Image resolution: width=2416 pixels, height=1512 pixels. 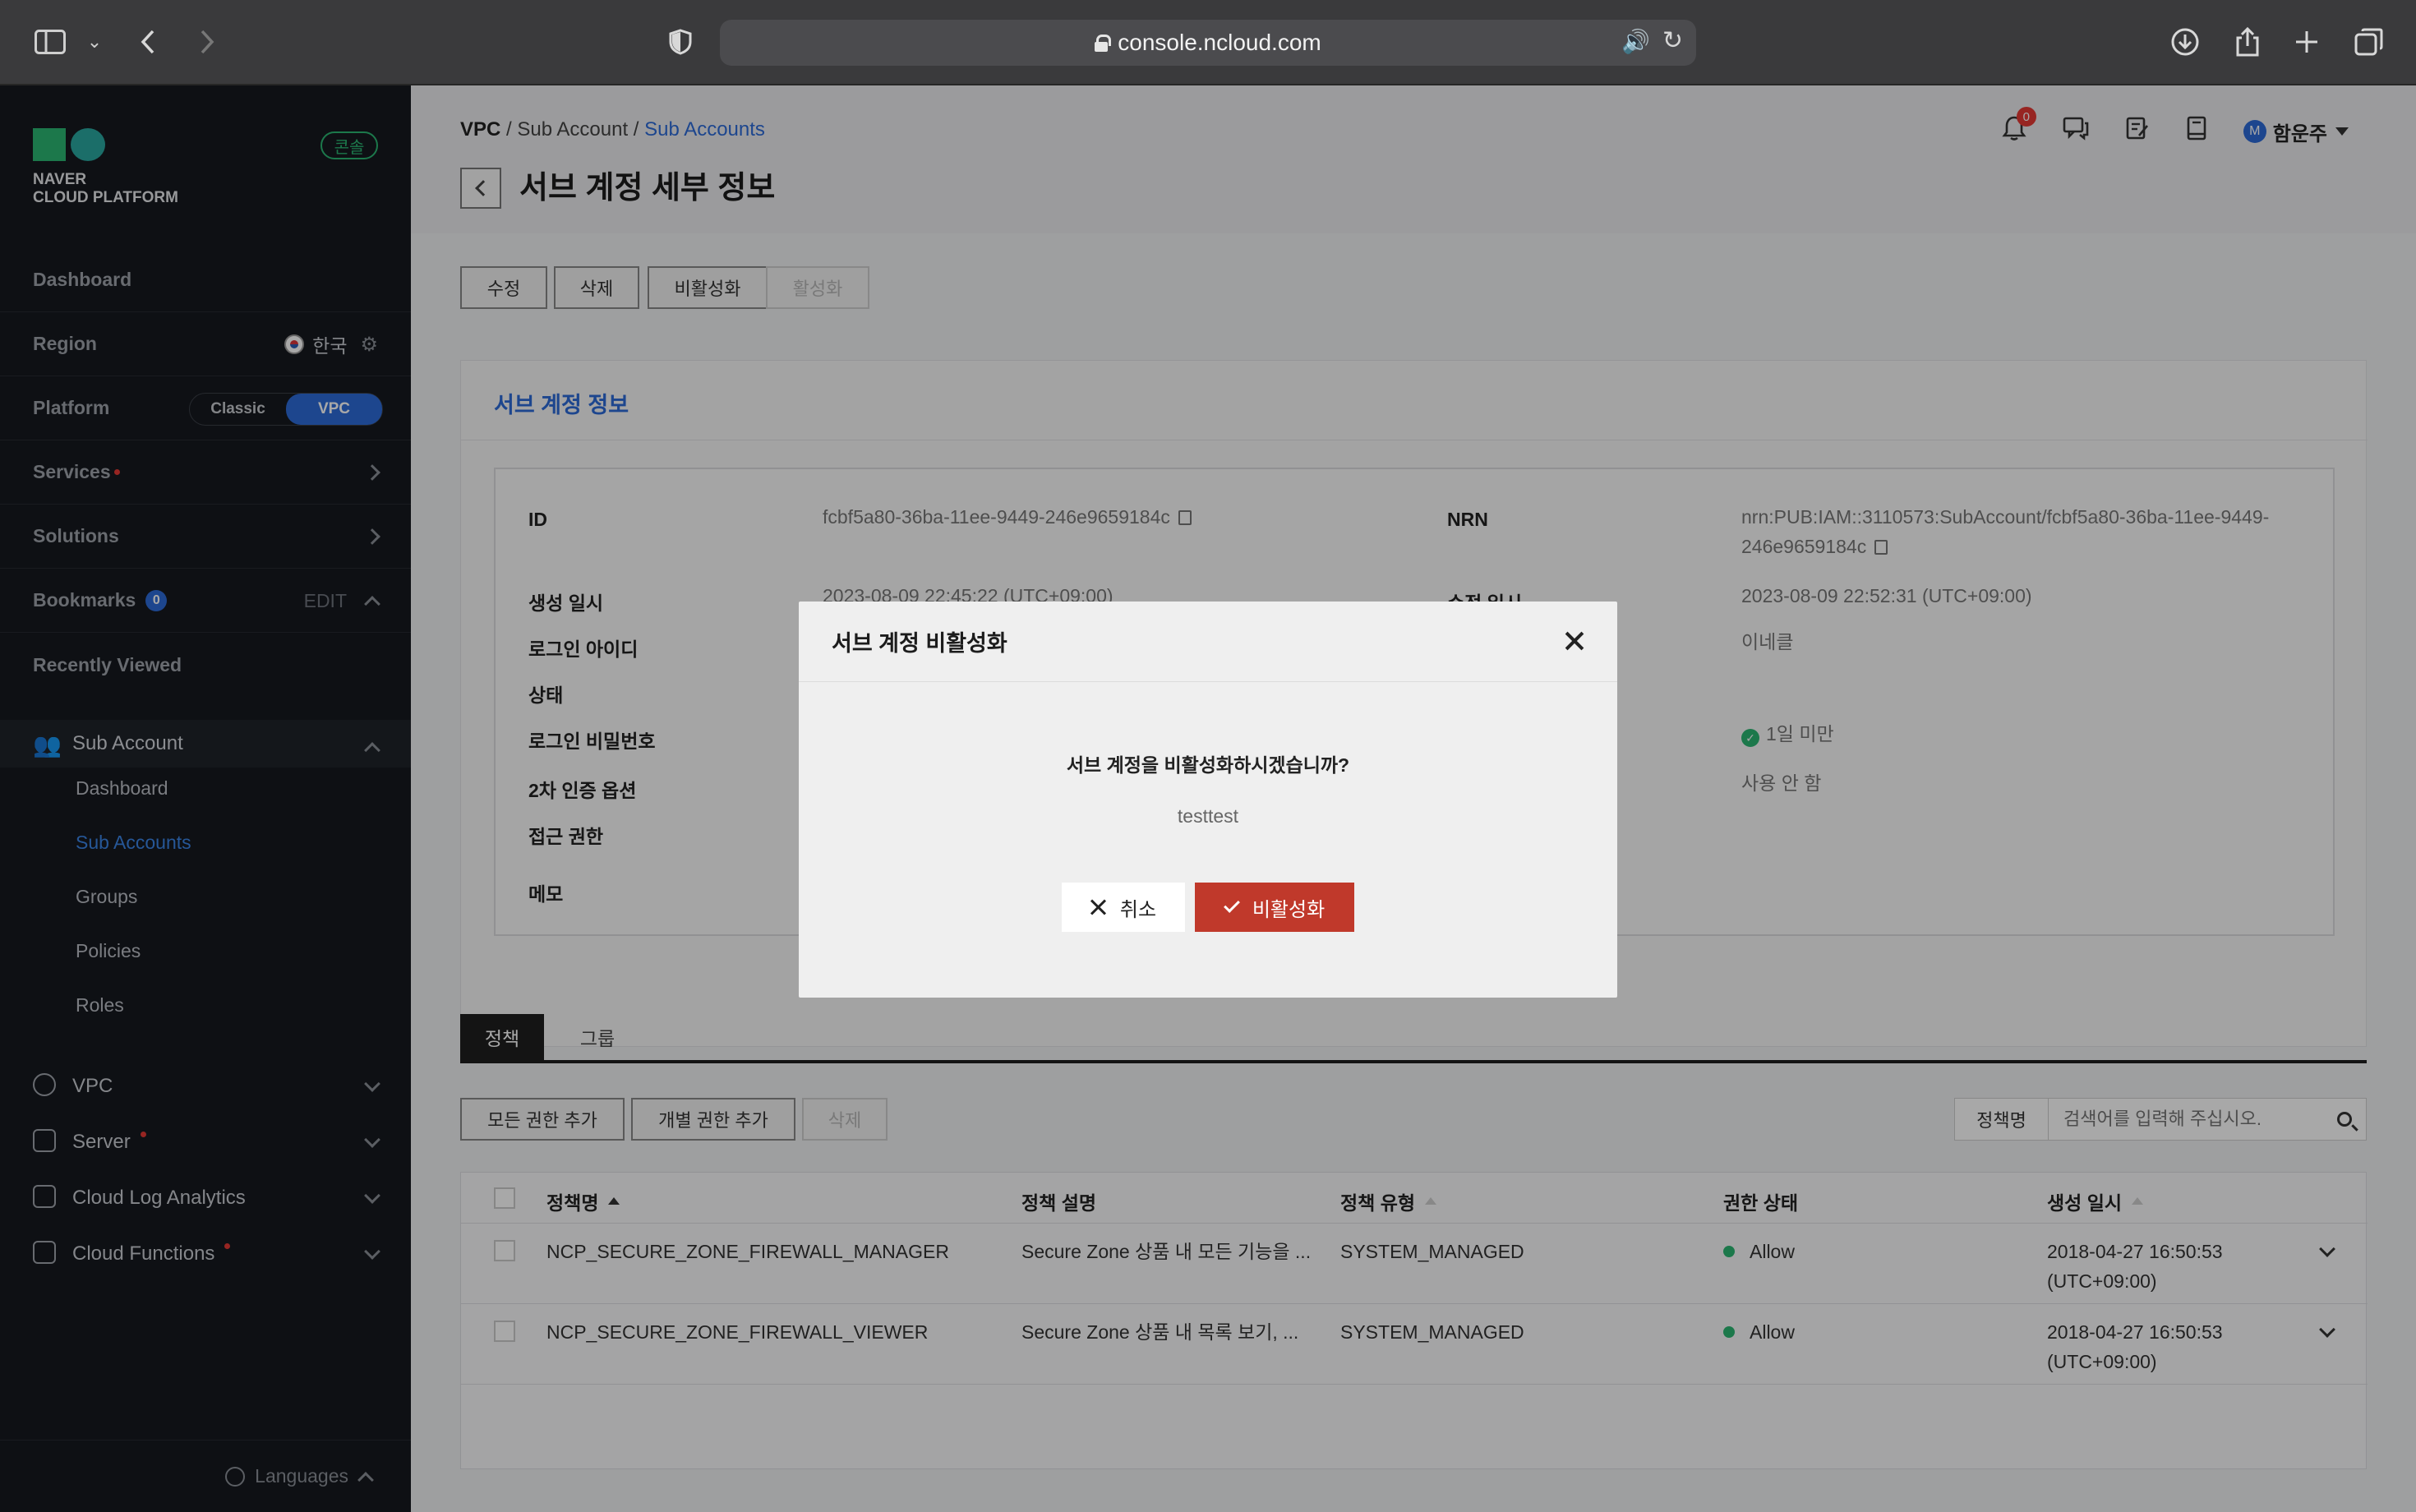 I want to click on new-tab-icon, so click(x=2307, y=42).